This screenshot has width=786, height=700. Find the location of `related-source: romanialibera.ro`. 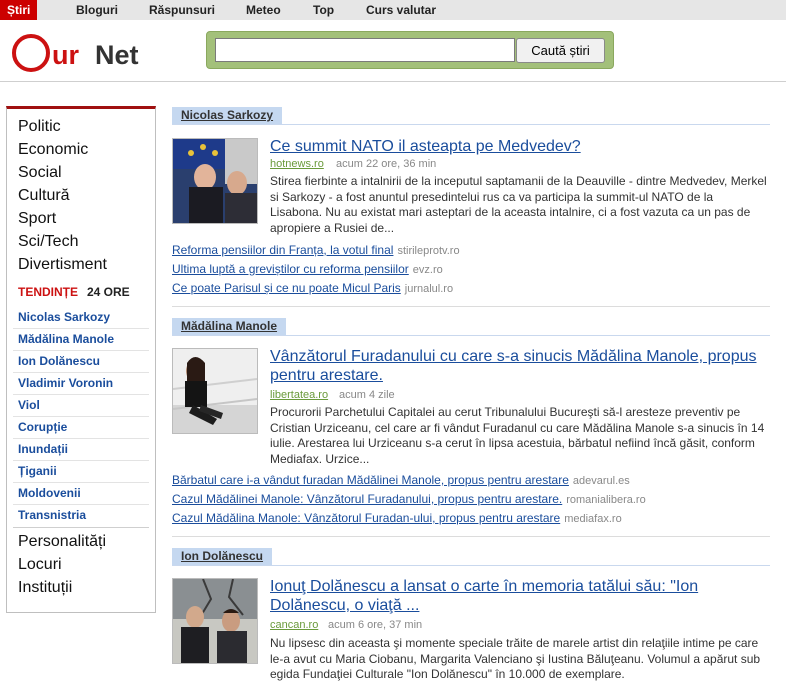

related-source: romanialibera.ro is located at coordinates (606, 500).